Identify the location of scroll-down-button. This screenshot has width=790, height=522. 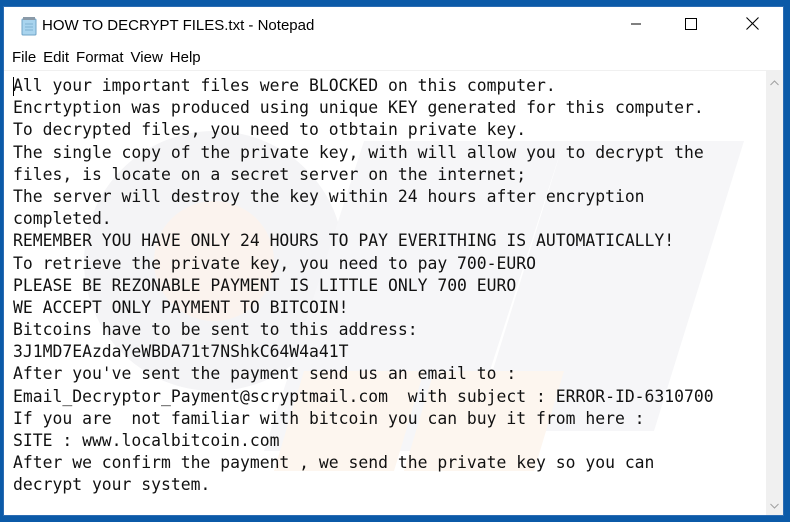
(774, 504).